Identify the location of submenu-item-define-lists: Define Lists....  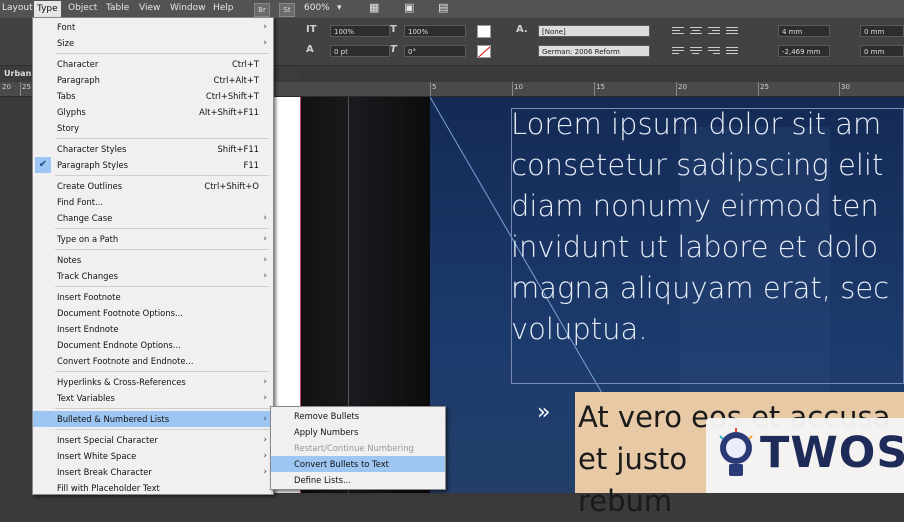
(358, 480).